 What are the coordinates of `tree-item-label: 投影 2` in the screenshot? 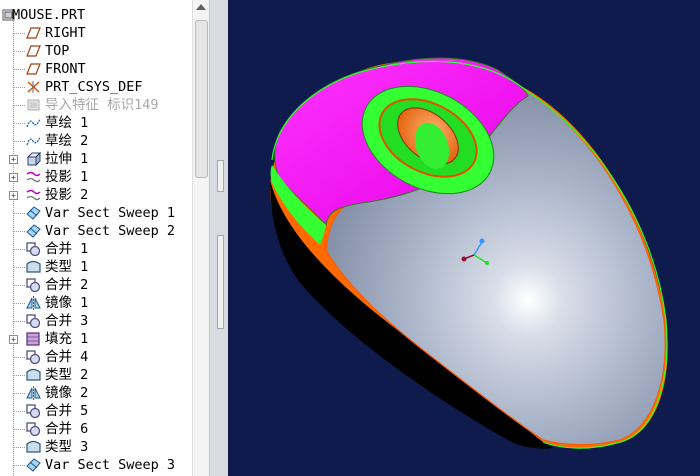 It's located at (67, 195).